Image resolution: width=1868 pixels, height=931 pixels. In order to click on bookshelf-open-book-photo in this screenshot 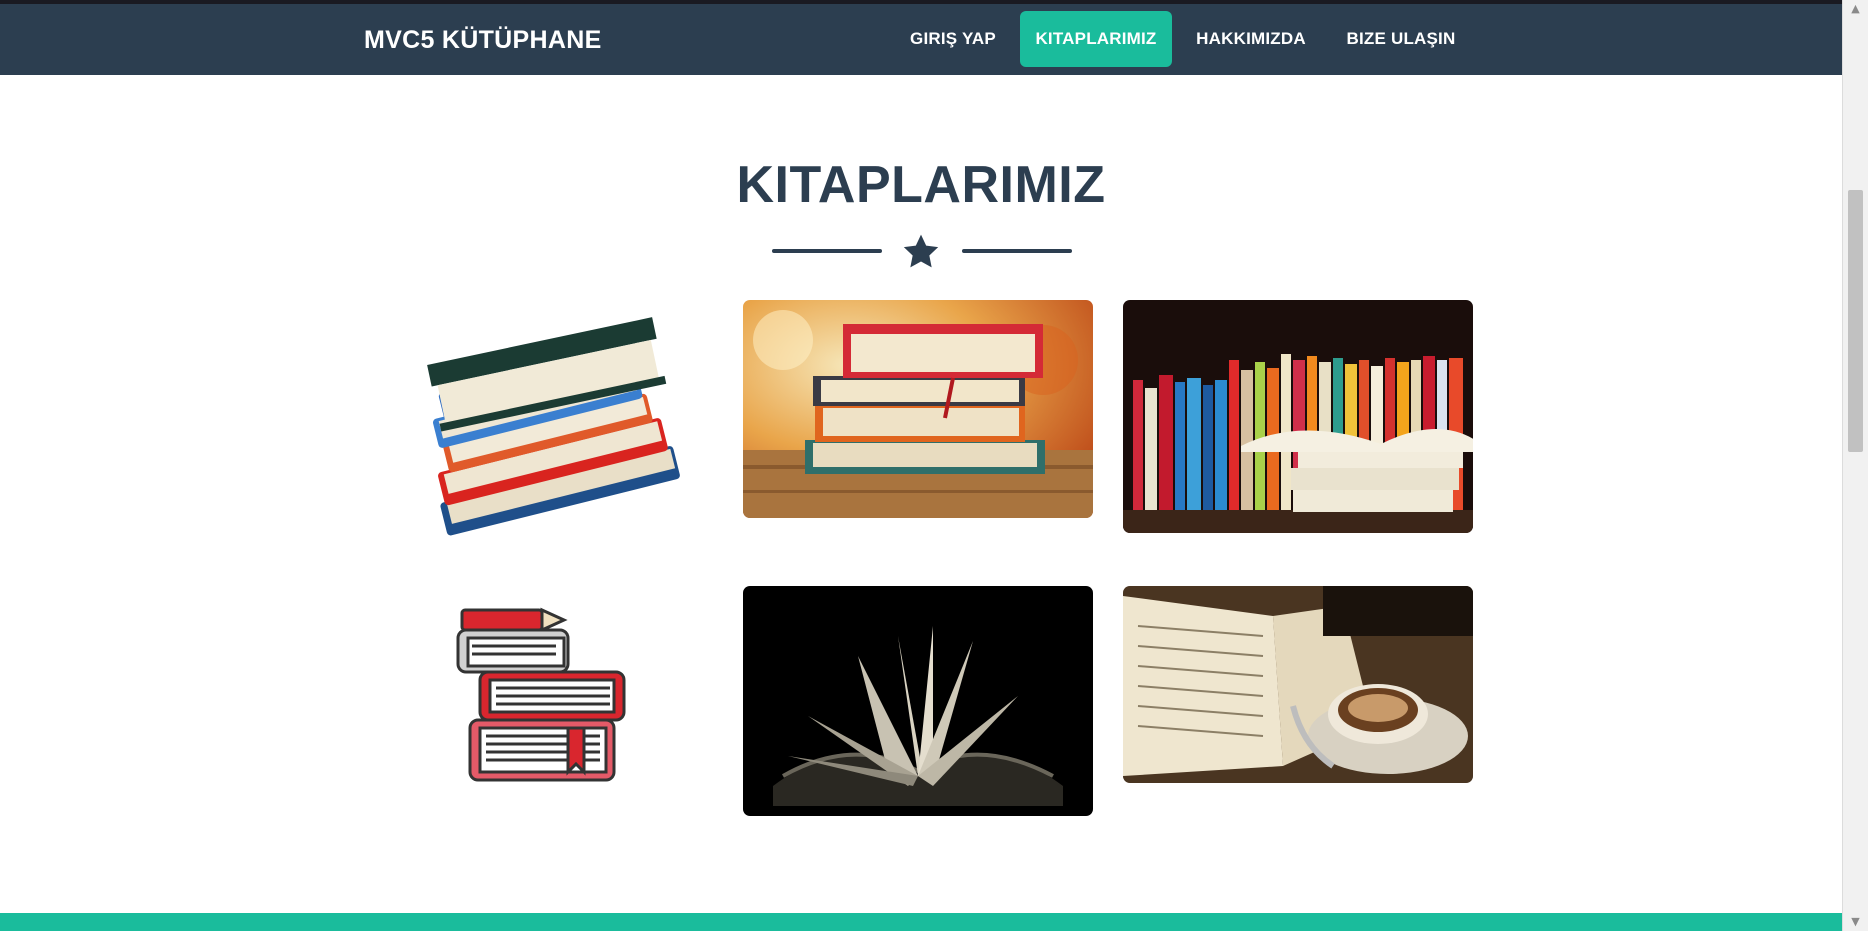, I will do `click(1298, 416)`.